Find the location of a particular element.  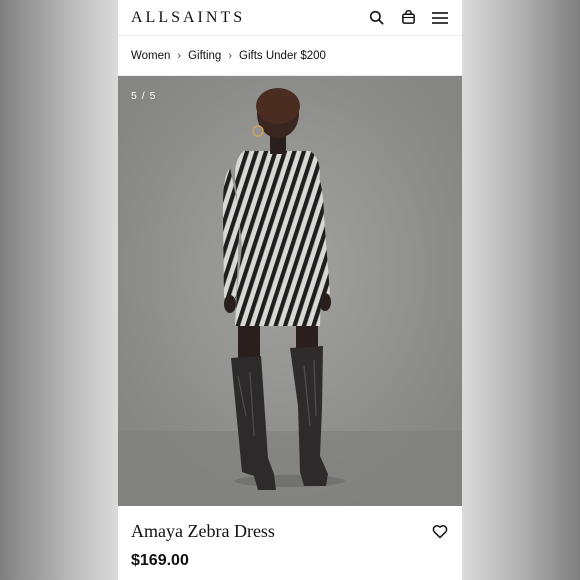

breadcrumb-item-gifting: Gifting is located at coordinates (204, 56).